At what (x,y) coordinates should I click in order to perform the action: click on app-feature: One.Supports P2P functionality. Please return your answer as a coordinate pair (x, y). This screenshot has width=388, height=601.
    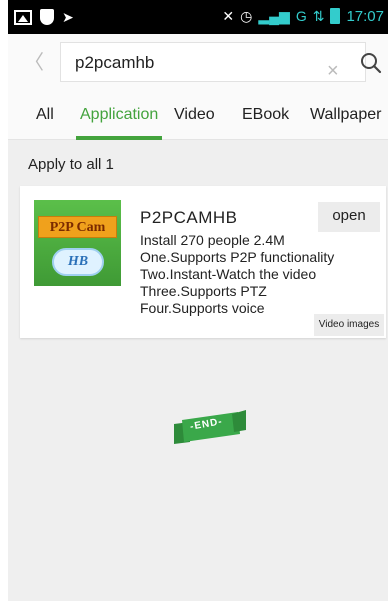
    Looking at the image, I should click on (237, 257).